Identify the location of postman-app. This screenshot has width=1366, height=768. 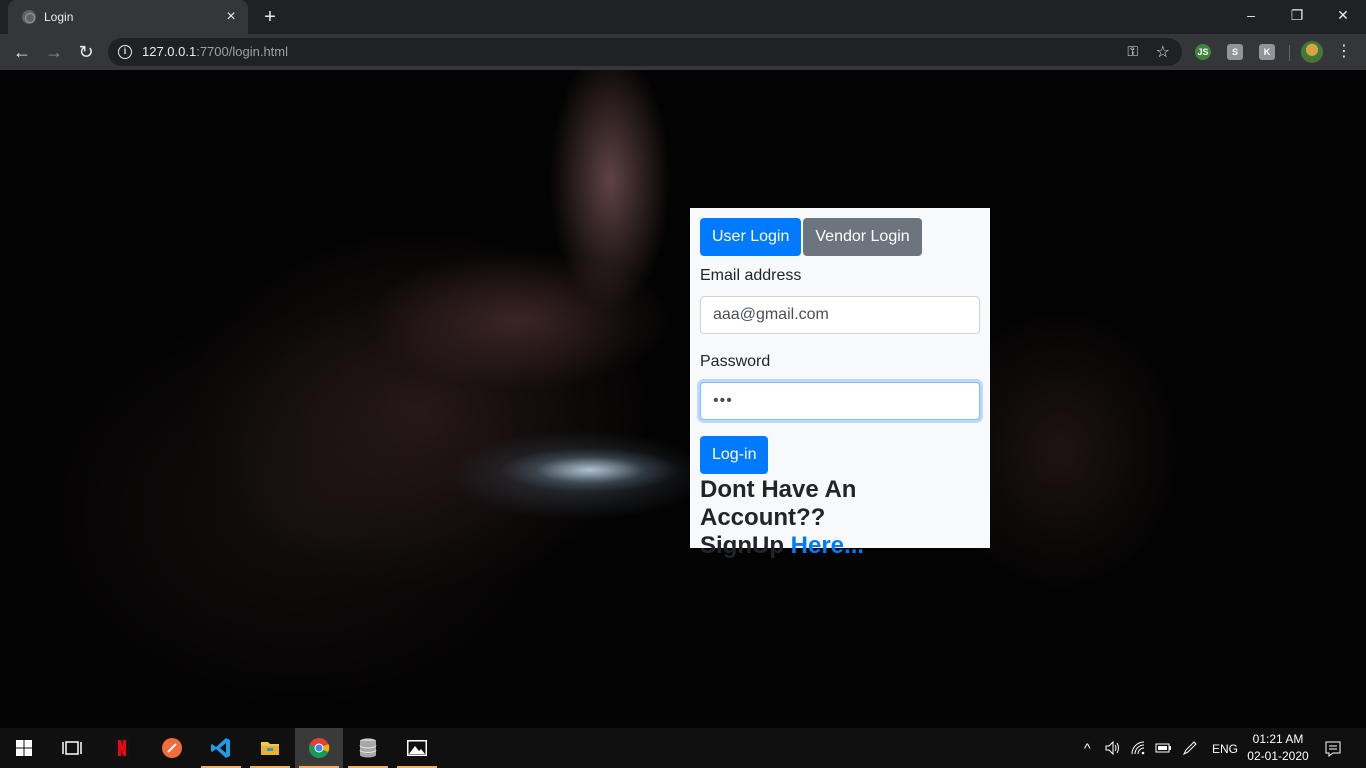
(172, 748).